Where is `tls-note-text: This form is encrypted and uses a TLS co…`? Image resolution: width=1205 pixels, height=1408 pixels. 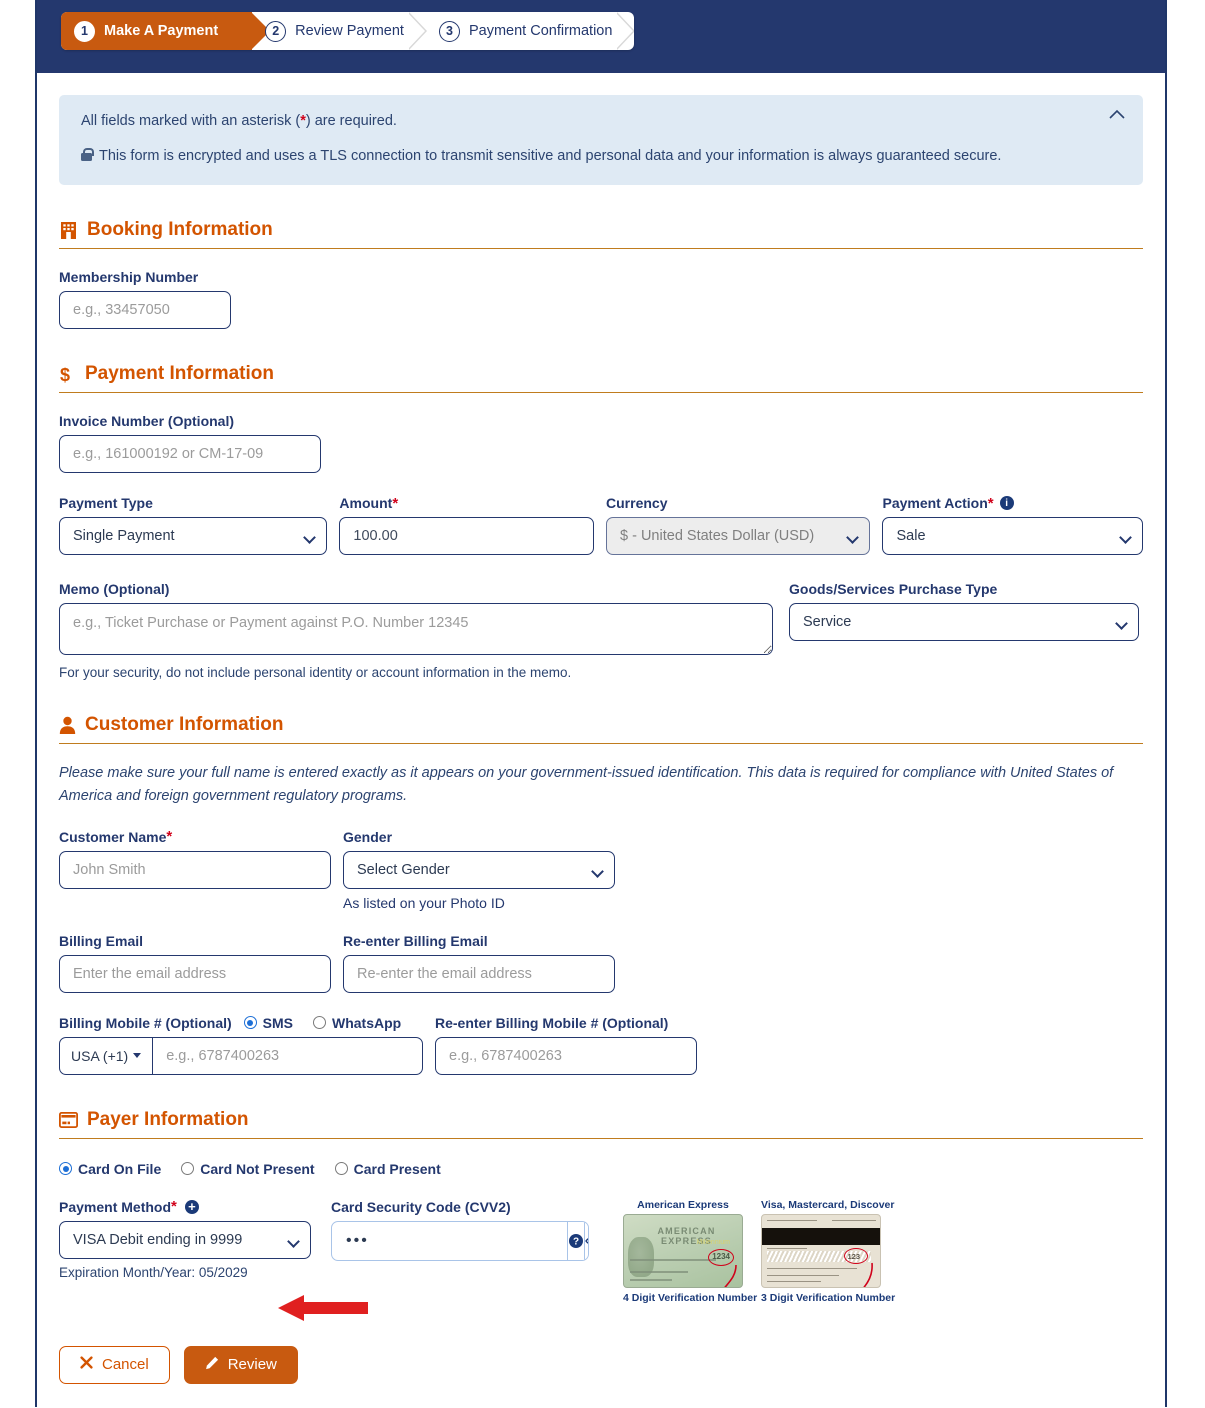
tls-note-text: This form is encrypted and uses a TLS co… is located at coordinates (550, 156).